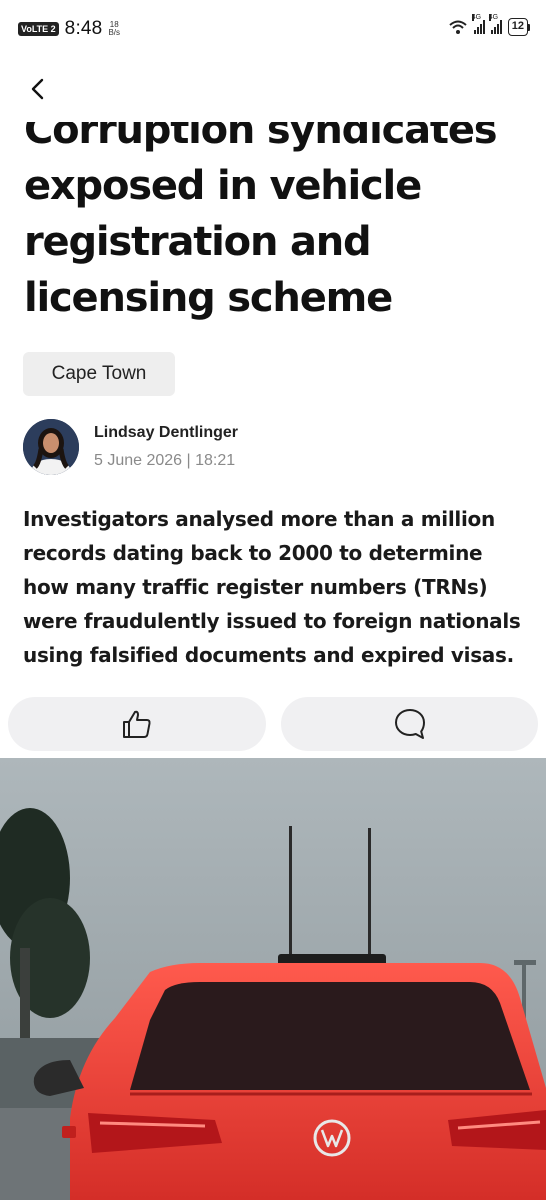  I want to click on back-button, so click(37, 89).